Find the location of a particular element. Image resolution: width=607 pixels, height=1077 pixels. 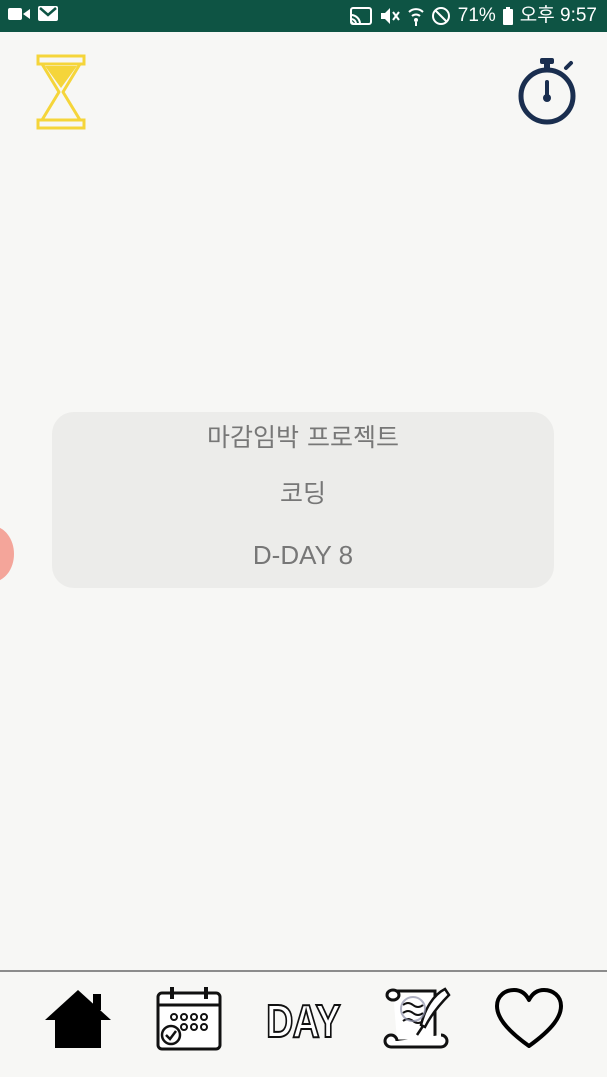

nav-home is located at coordinates (78, 1021).